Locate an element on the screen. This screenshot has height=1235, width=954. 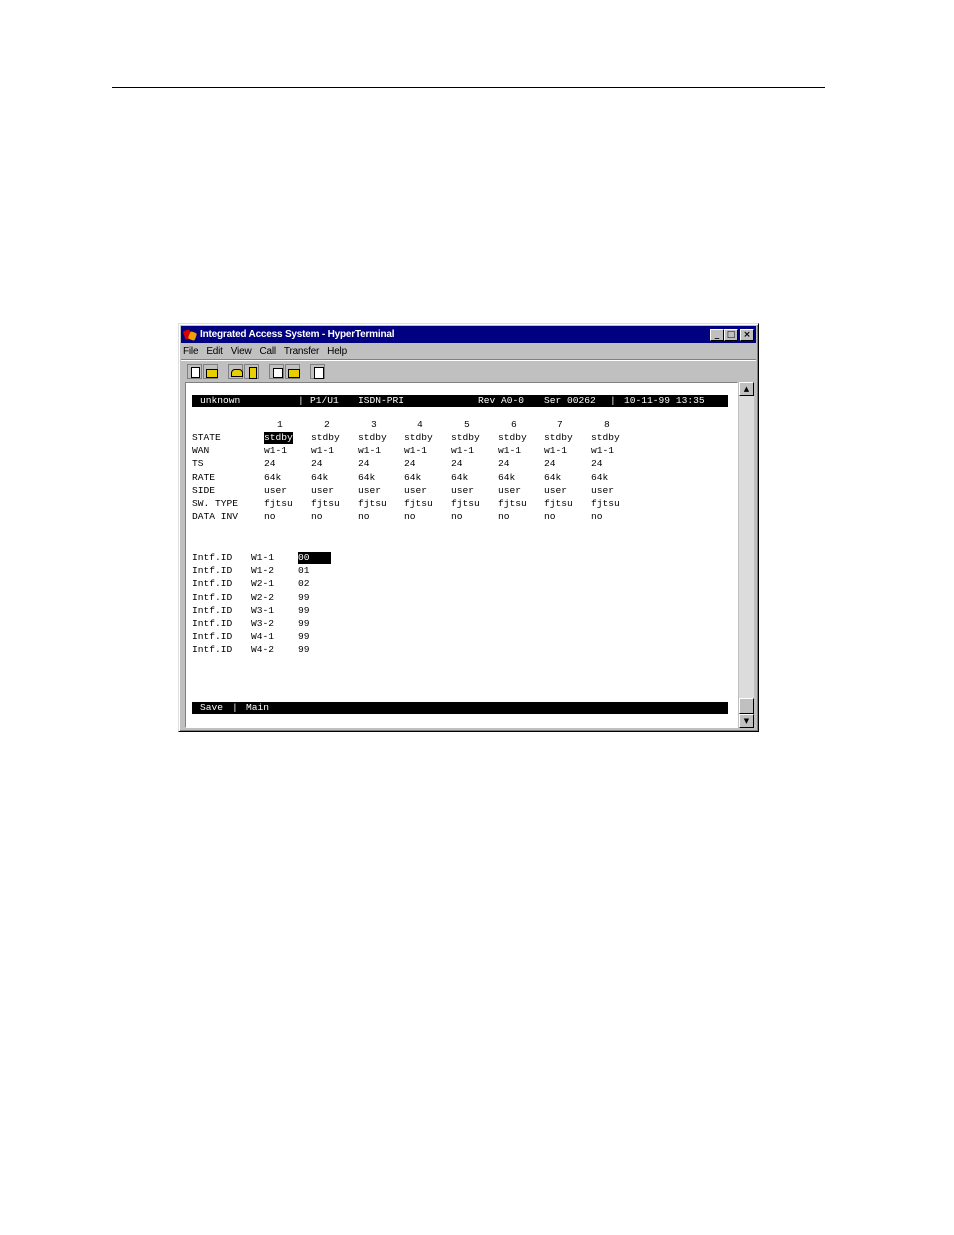
menu-help: Help is located at coordinates (337, 351).